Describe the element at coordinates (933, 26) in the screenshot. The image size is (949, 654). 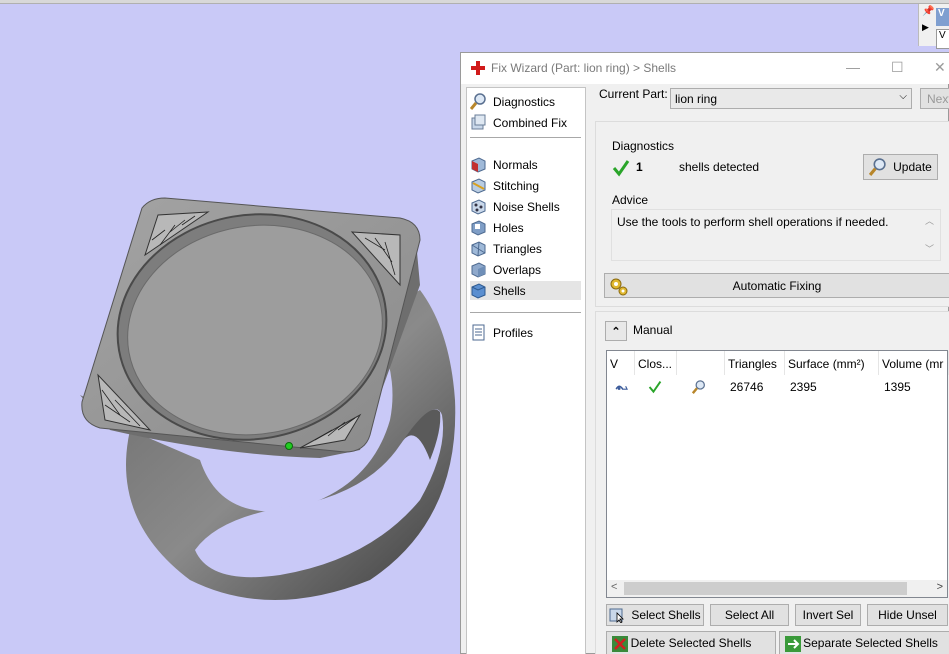
I see `right-toolbar: 📌 ▶ V V` at that location.